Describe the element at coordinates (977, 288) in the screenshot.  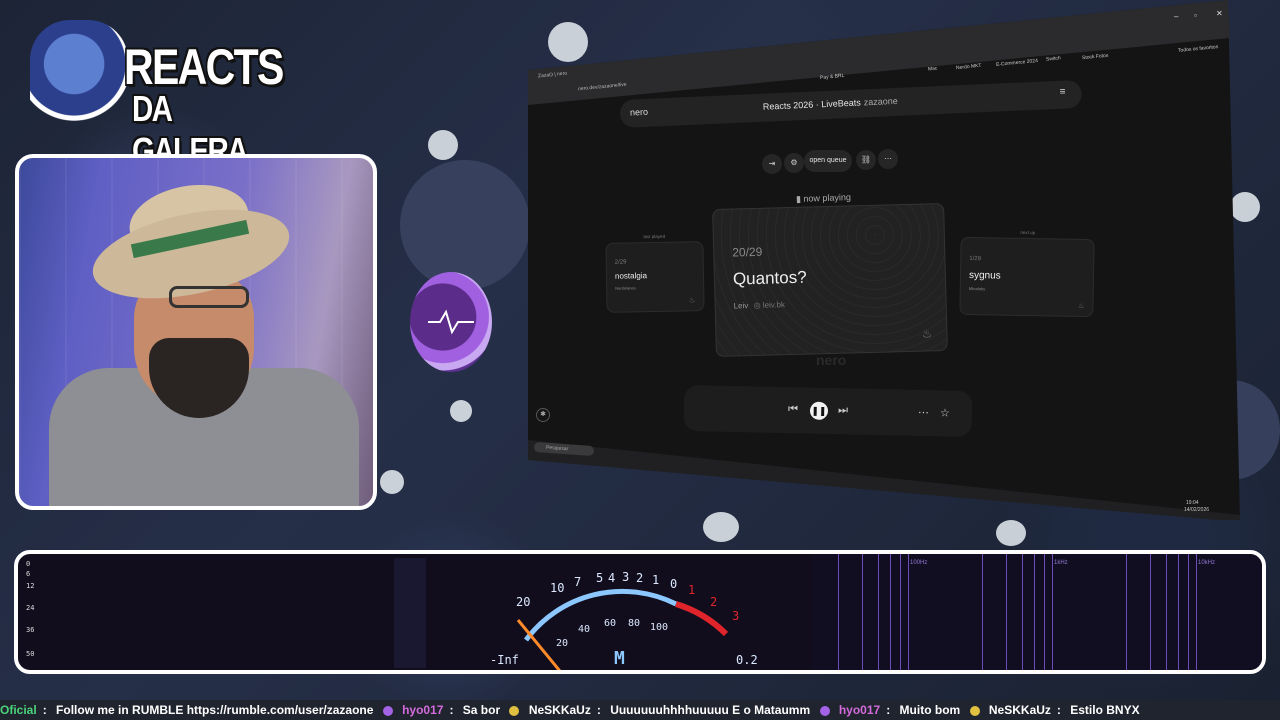
I see `track-artist: Mbodaby` at that location.